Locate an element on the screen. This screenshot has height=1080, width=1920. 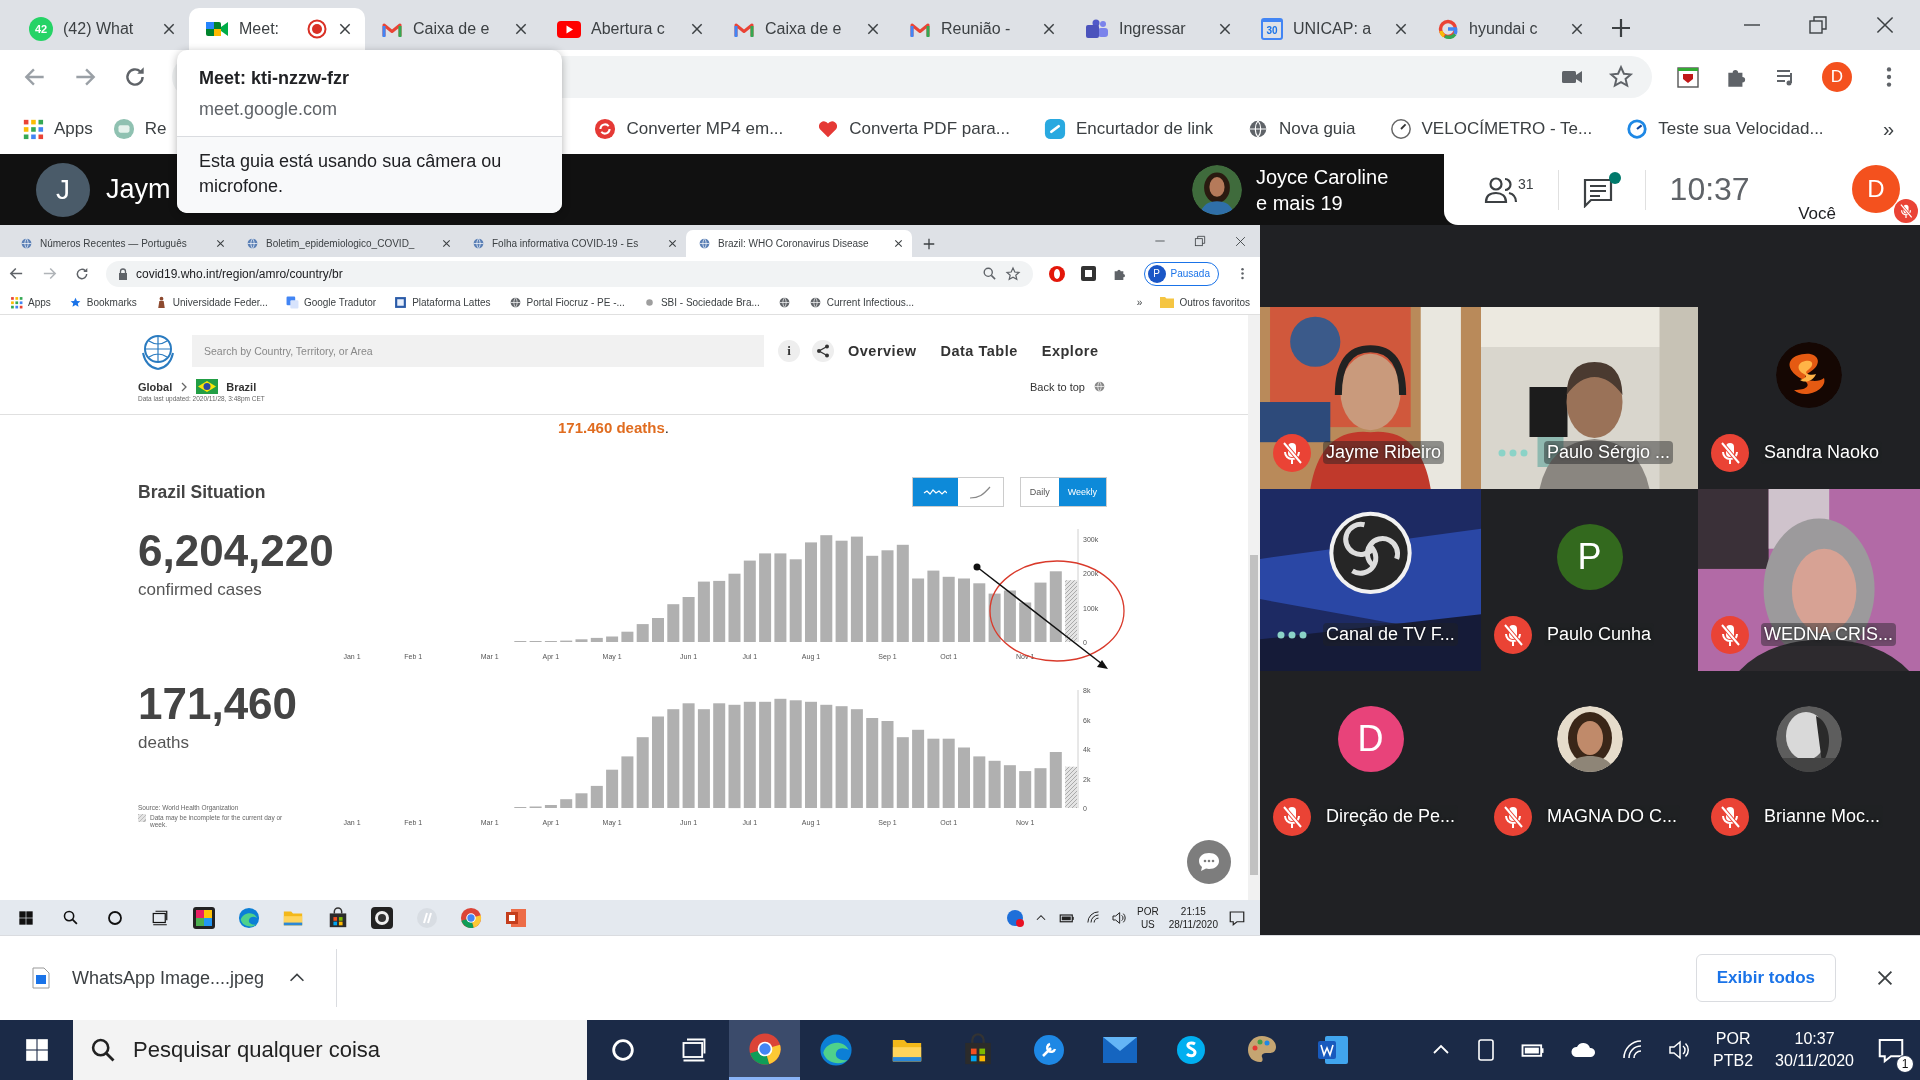
chat-bubble-icon is located at coordinates (1190, 1050).